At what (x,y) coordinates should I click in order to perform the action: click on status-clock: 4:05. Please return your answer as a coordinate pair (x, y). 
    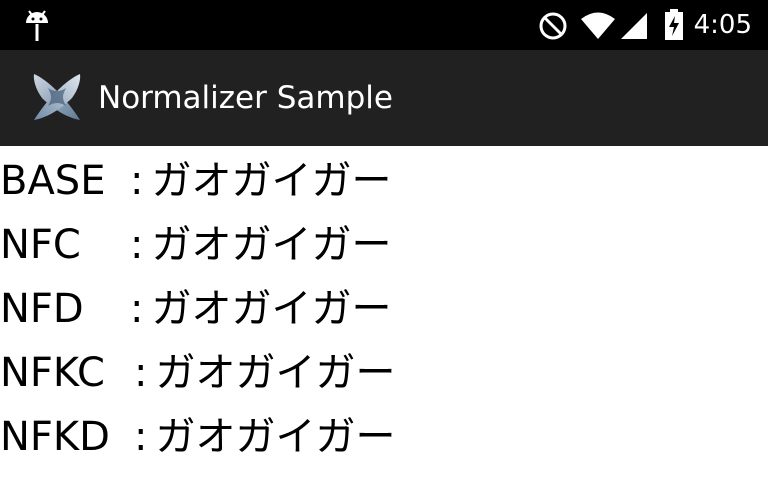
    Looking at the image, I should click on (722, 25).